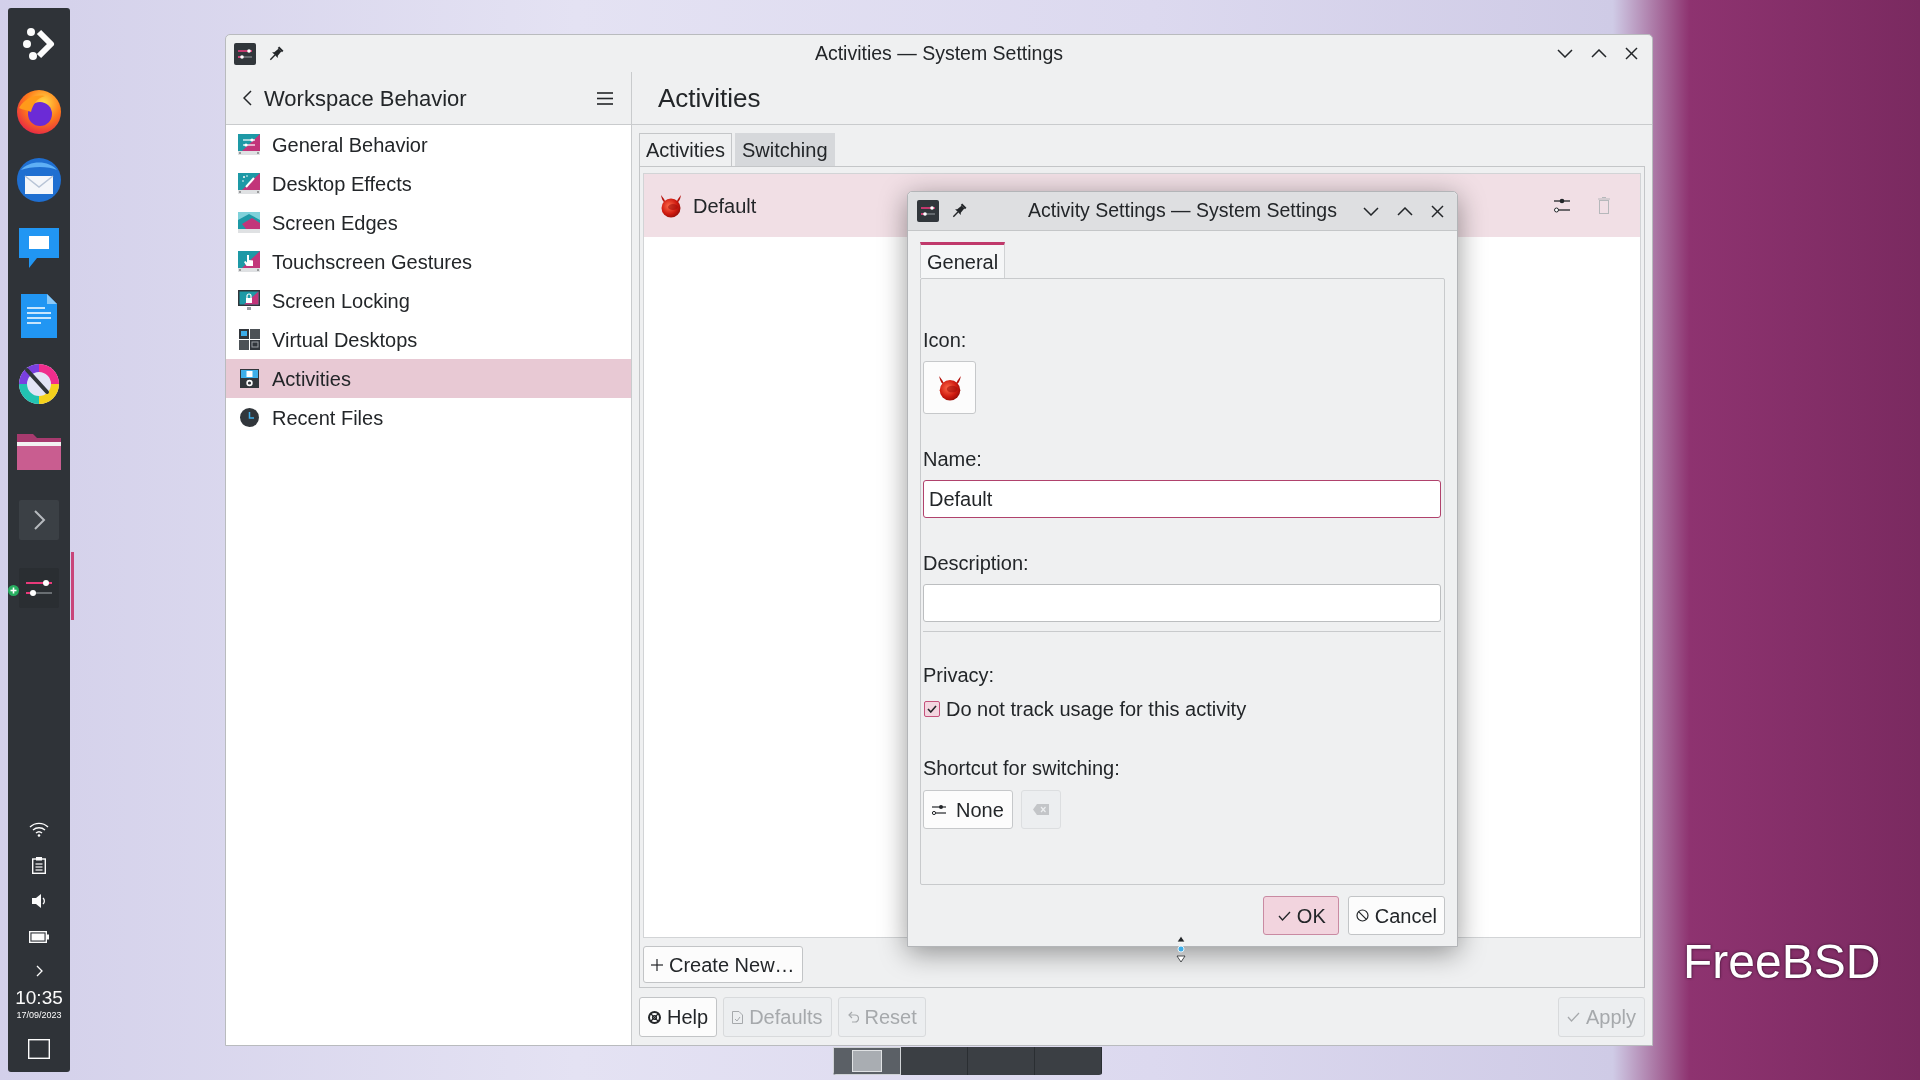 The image size is (1920, 1080). Describe the element at coordinates (953, 459) in the screenshot. I see `name-label: Name:` at that location.